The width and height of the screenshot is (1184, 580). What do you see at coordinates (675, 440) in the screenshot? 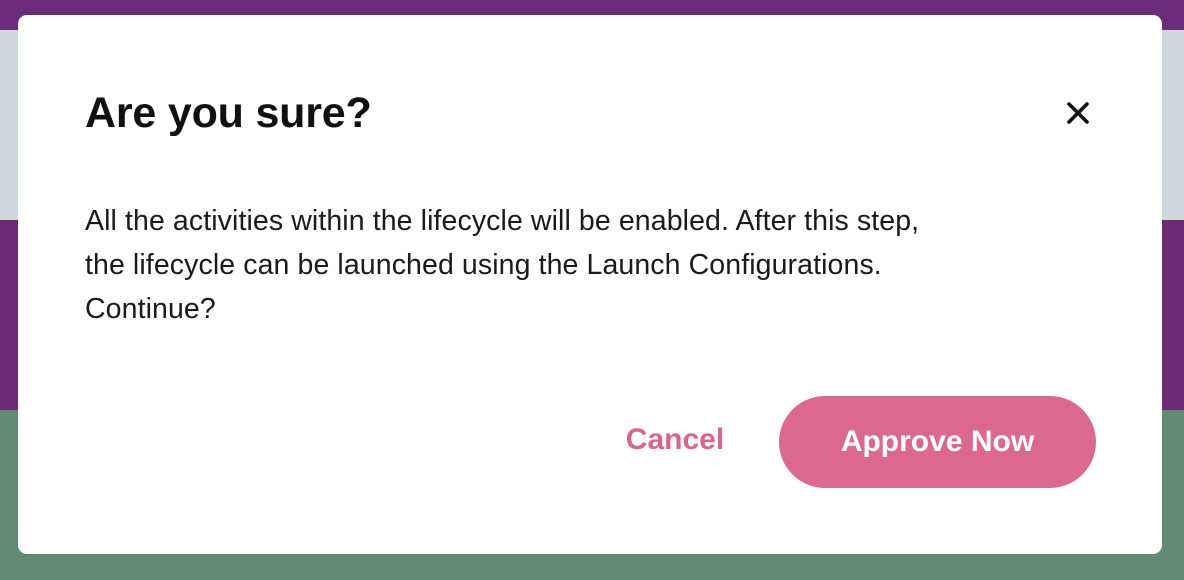
I see `cancel-button: Cancel` at bounding box center [675, 440].